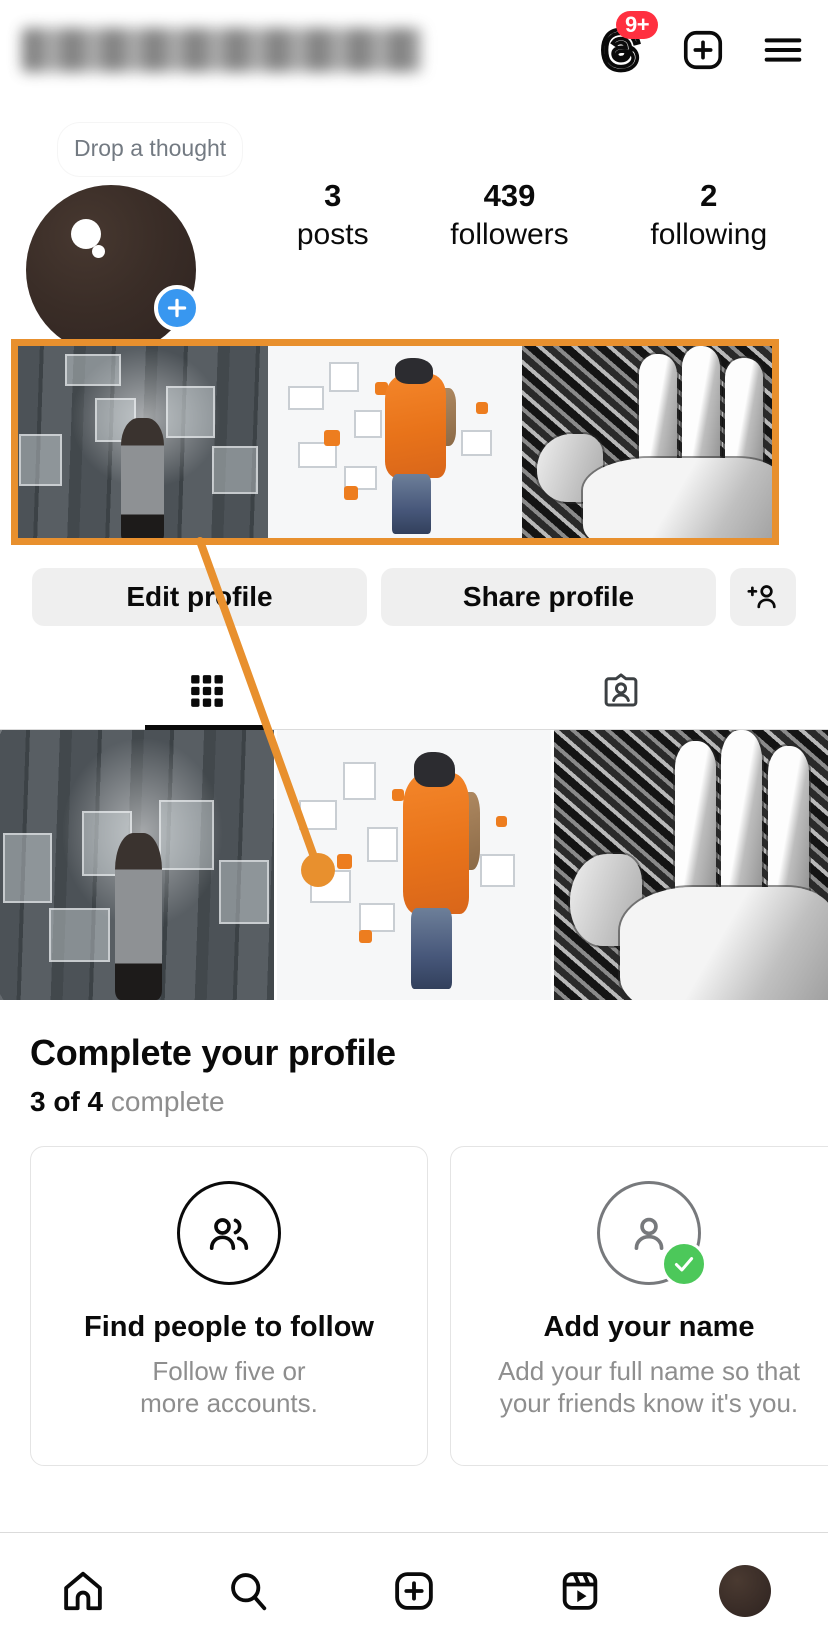  I want to click on note-bubble: Drop a thought, so click(150, 150).